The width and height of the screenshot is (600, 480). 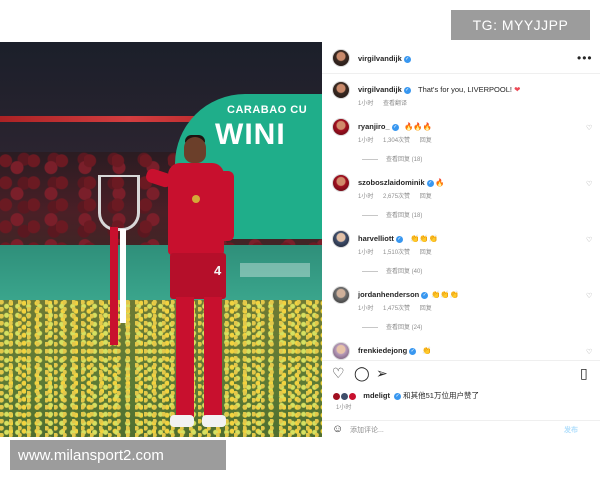 I want to click on post-header: virgilvandijk ✓ •••, so click(x=461, y=58).